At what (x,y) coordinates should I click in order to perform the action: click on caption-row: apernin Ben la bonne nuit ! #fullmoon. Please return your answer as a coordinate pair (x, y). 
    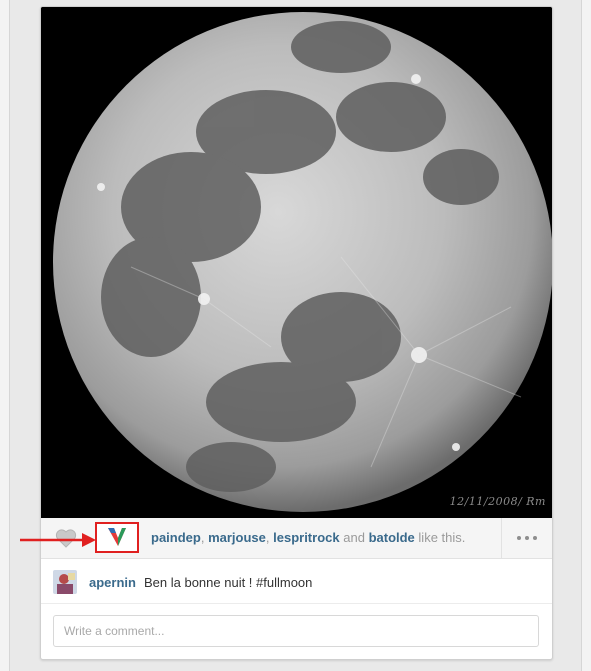
    Looking at the image, I should click on (296, 581).